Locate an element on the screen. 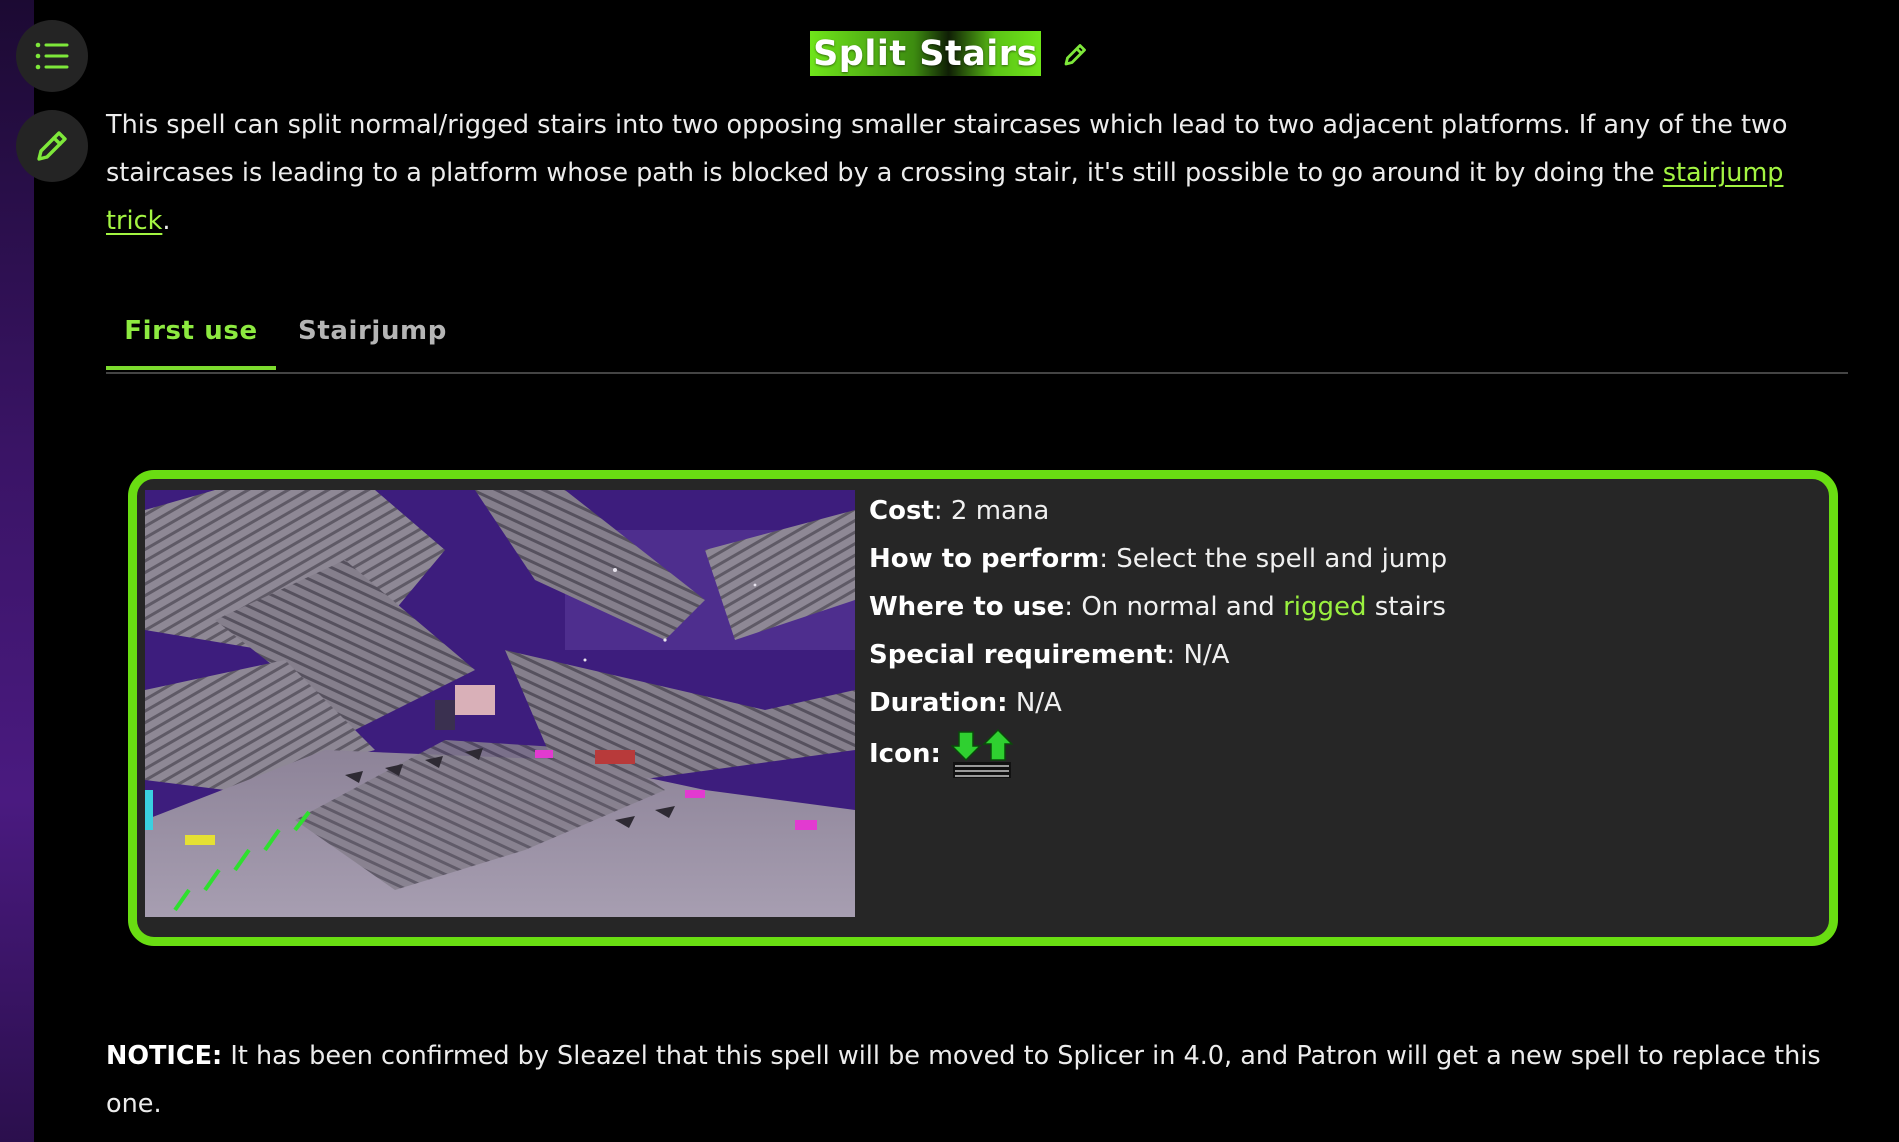 The image size is (1899, 1142). title-row: Split Stairs is located at coordinates (949, 53).